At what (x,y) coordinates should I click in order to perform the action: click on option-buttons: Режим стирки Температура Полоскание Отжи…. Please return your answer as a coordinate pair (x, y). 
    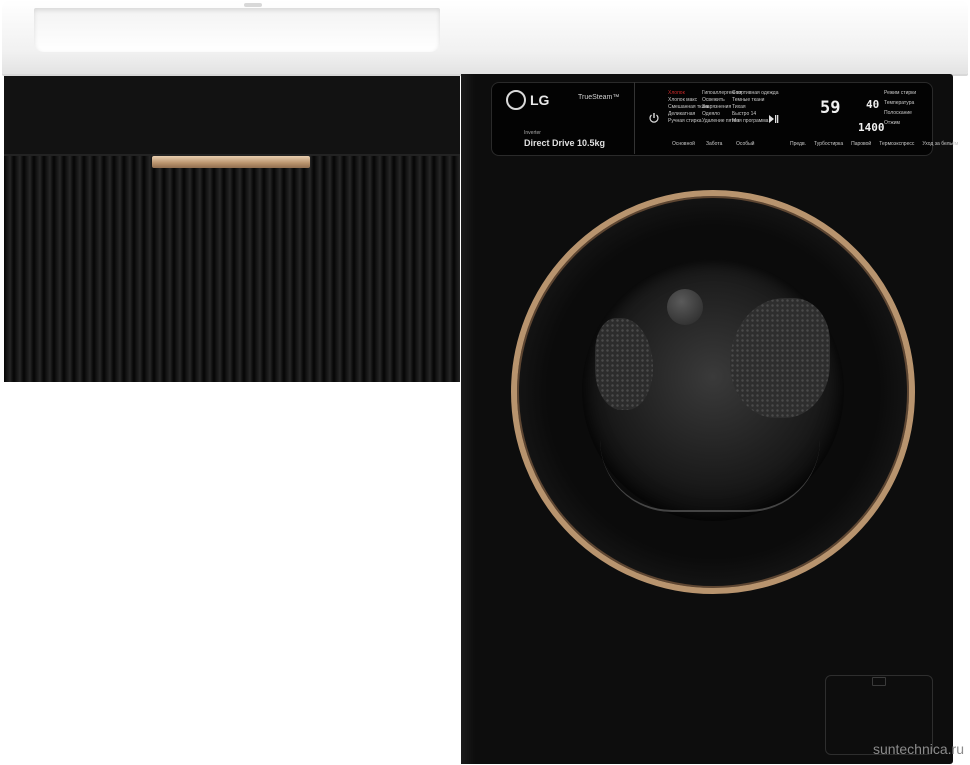
    Looking at the image, I should click on (900, 108).